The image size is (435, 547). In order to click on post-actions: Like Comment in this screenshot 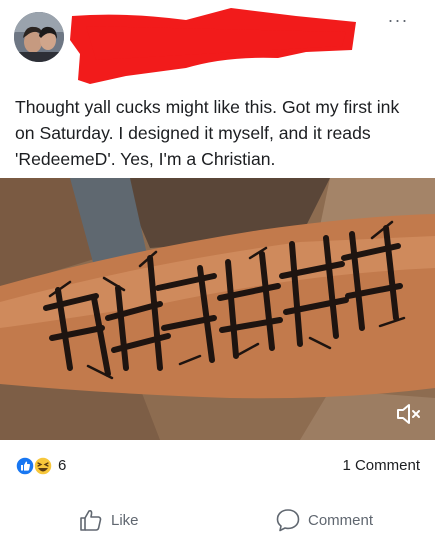, I will do `click(217, 520)`.